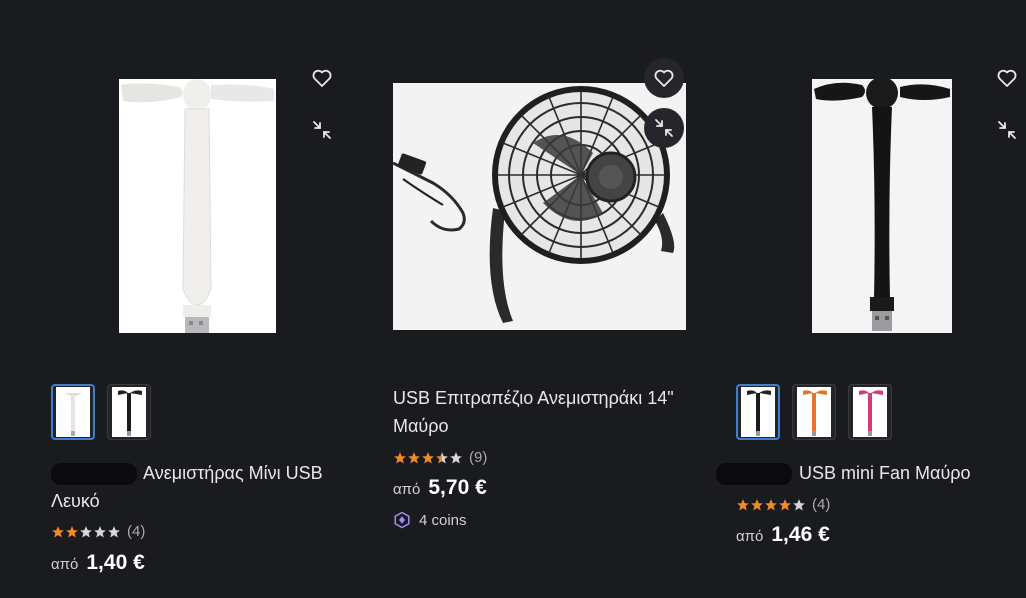 This screenshot has height=598, width=1026. Describe the element at coordinates (115, 563) in the screenshot. I see `product-price: 1,40 €` at that location.